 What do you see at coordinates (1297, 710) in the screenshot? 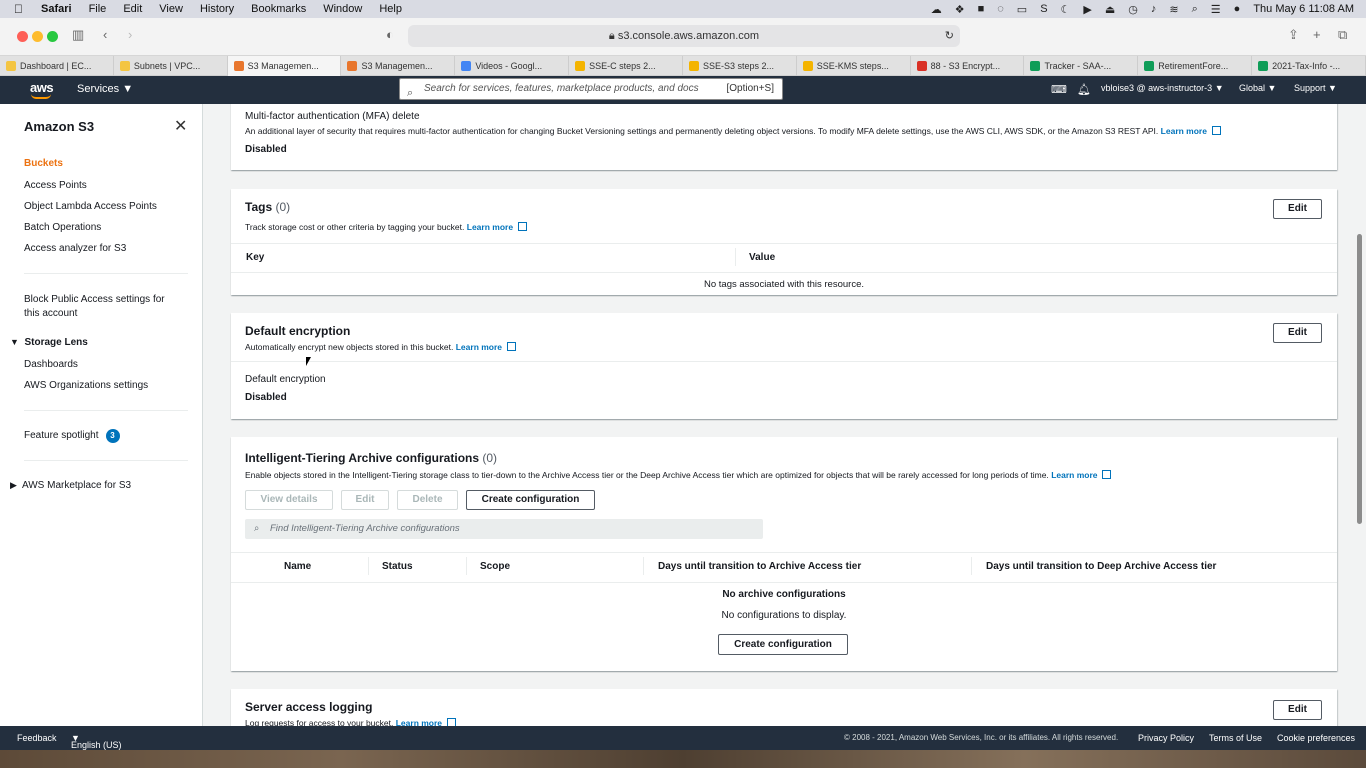
I see `logging-edit-button: Edit` at bounding box center [1297, 710].